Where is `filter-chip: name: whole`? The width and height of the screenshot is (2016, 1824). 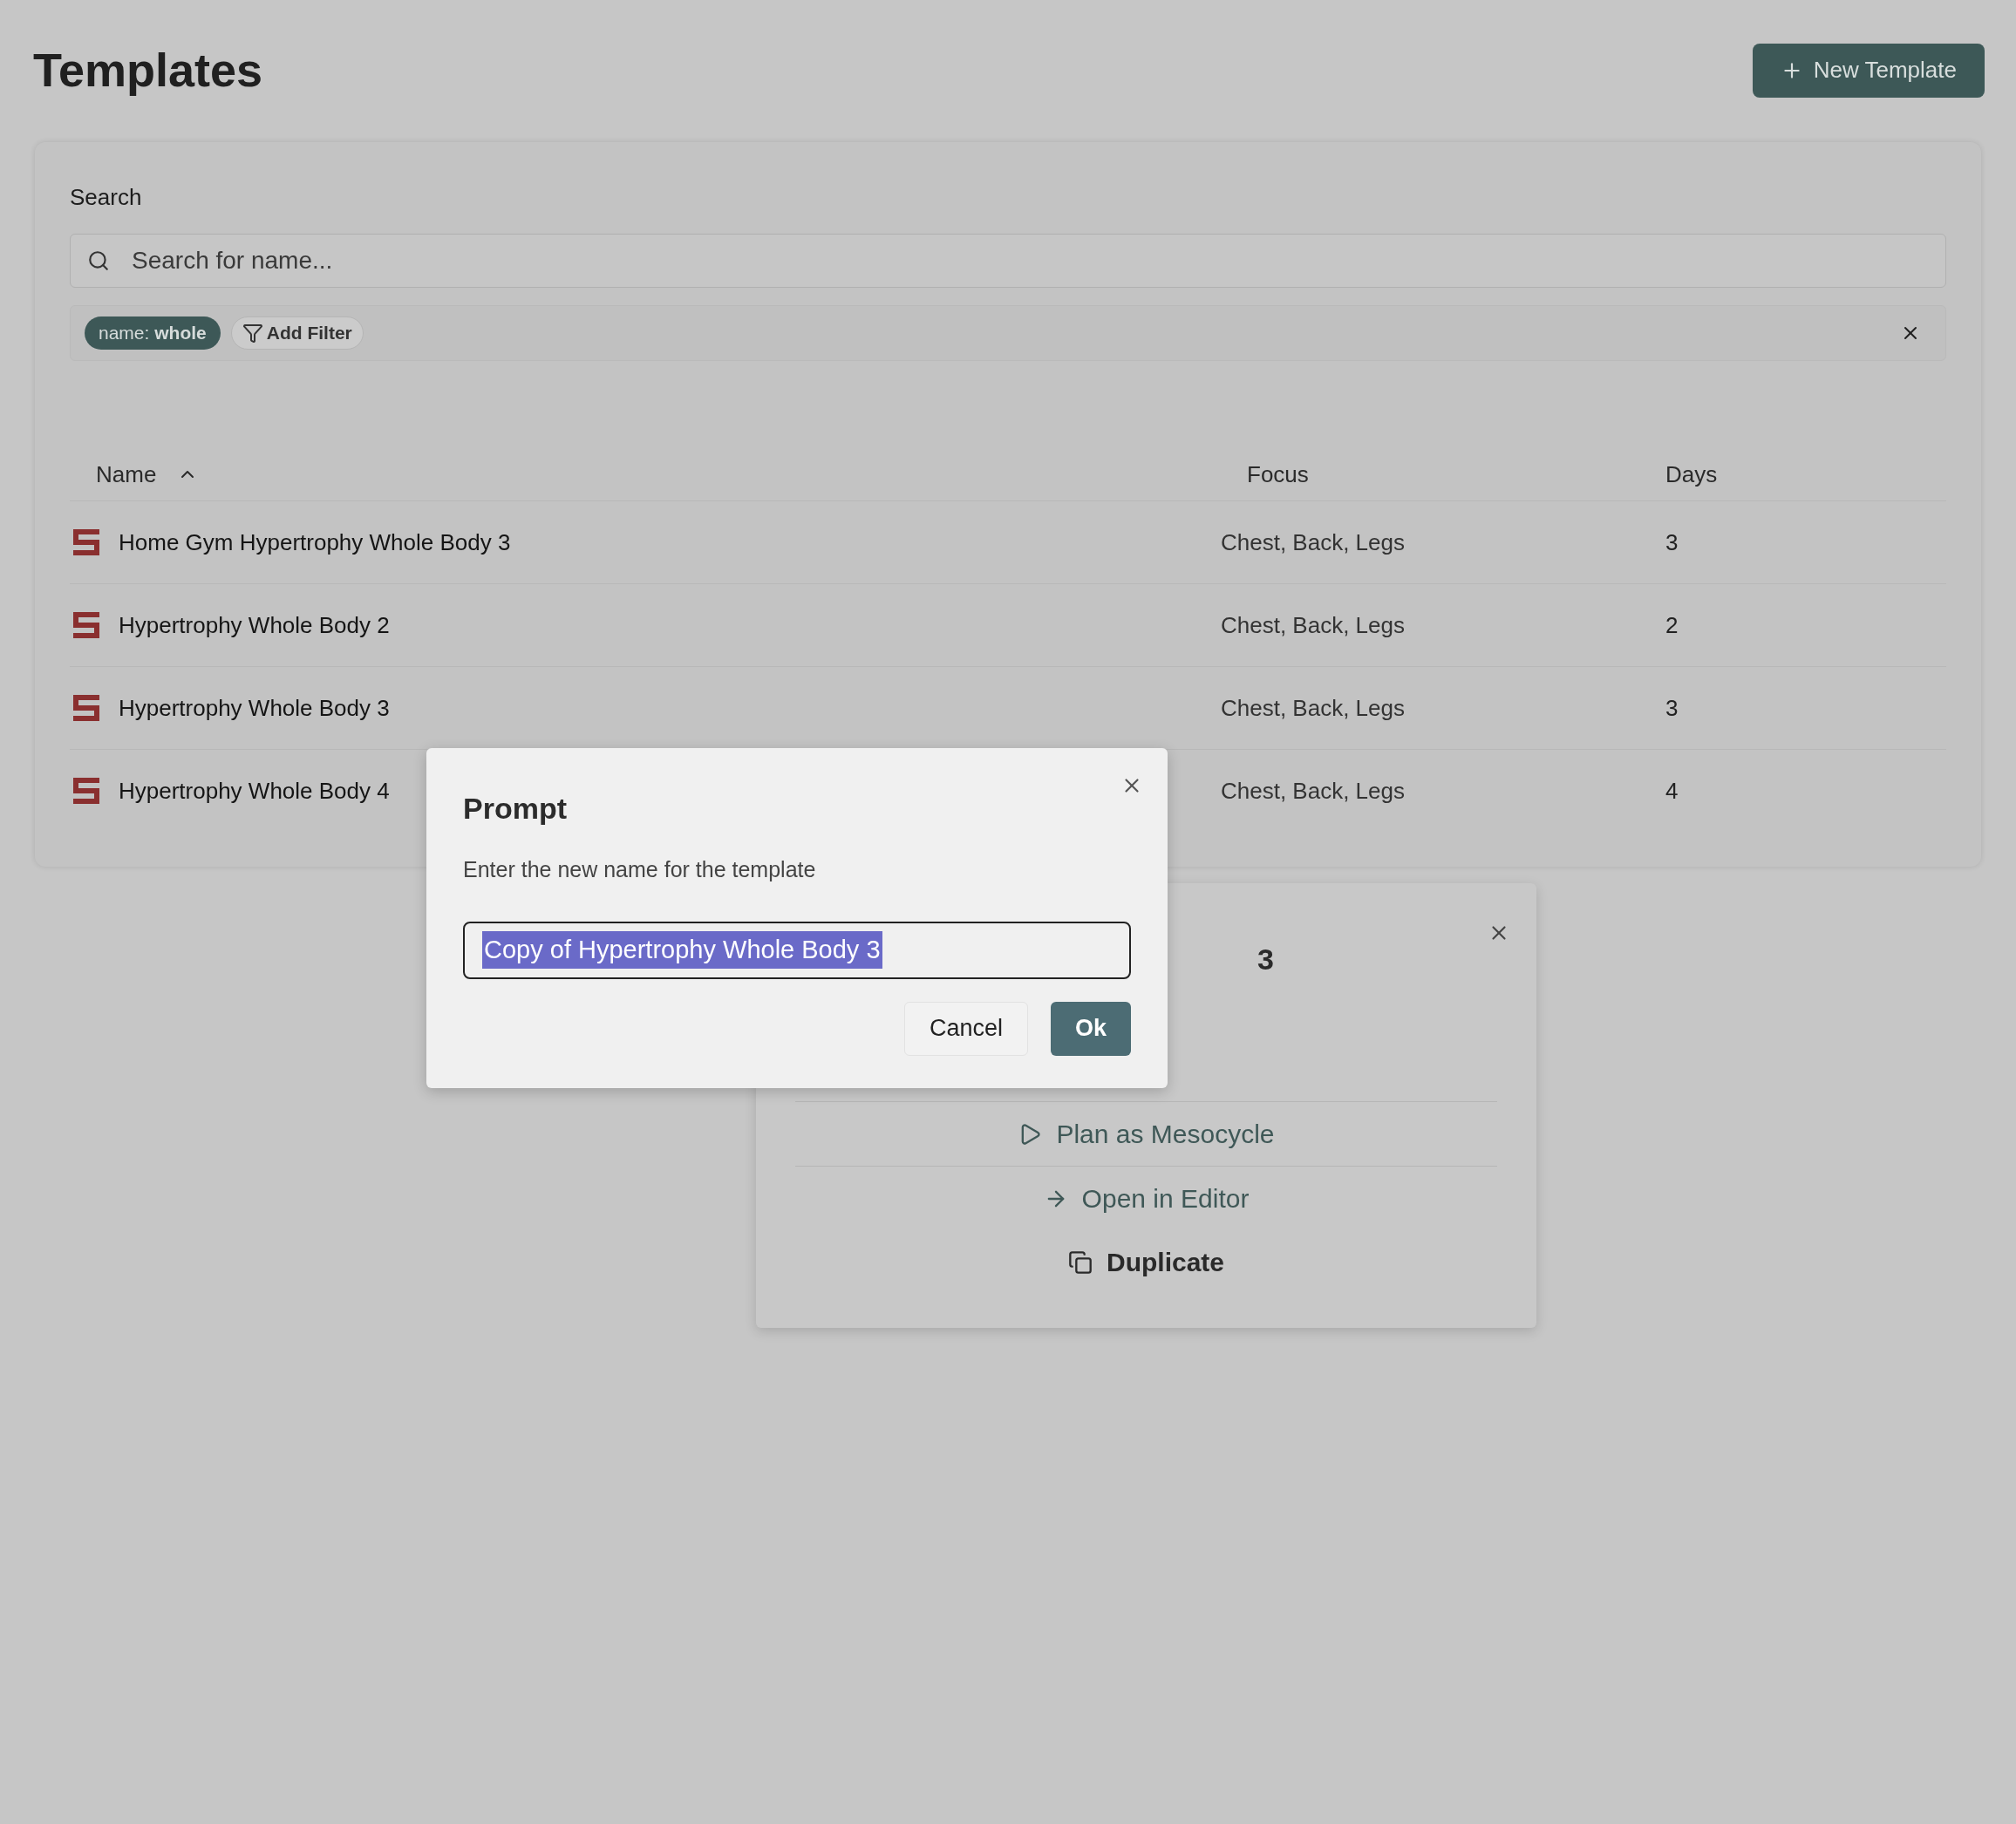 filter-chip: name: whole is located at coordinates (153, 333).